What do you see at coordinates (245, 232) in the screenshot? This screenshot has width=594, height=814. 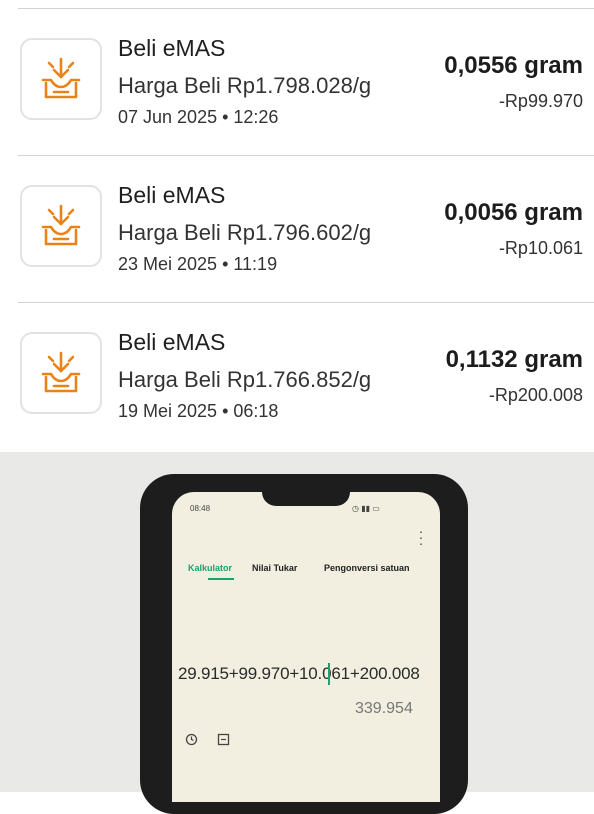 I see `purchase-price: Harga Beli Rp1.796.602/g` at bounding box center [245, 232].